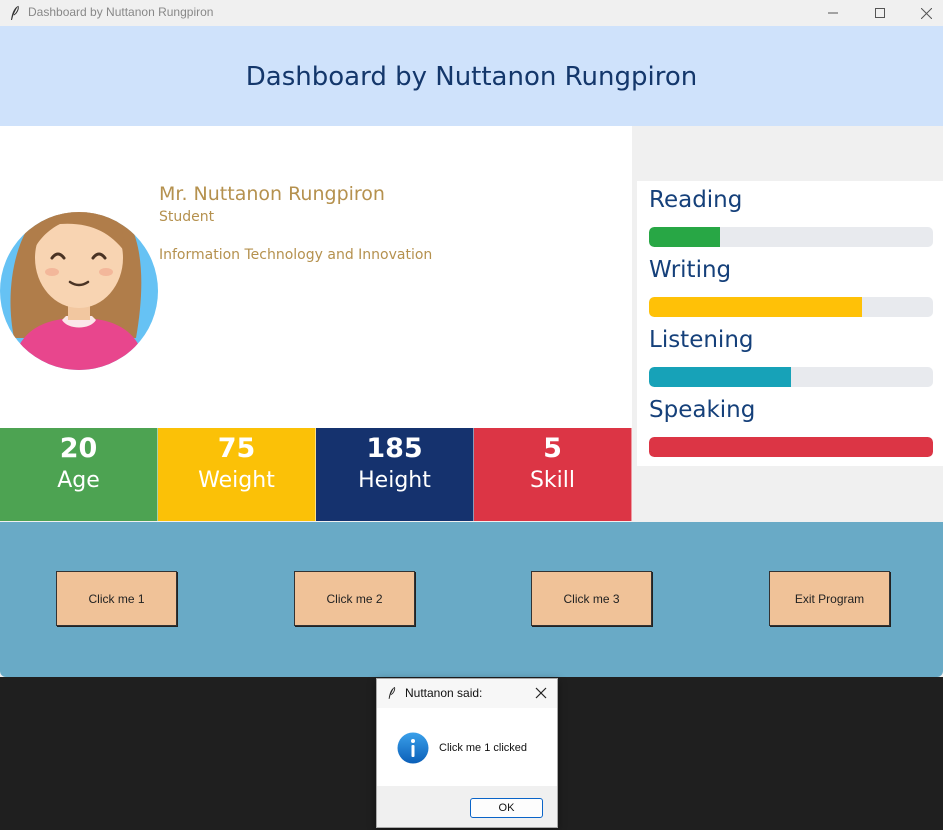 The width and height of the screenshot is (943, 830). I want to click on minimize-button, so click(833, 13).